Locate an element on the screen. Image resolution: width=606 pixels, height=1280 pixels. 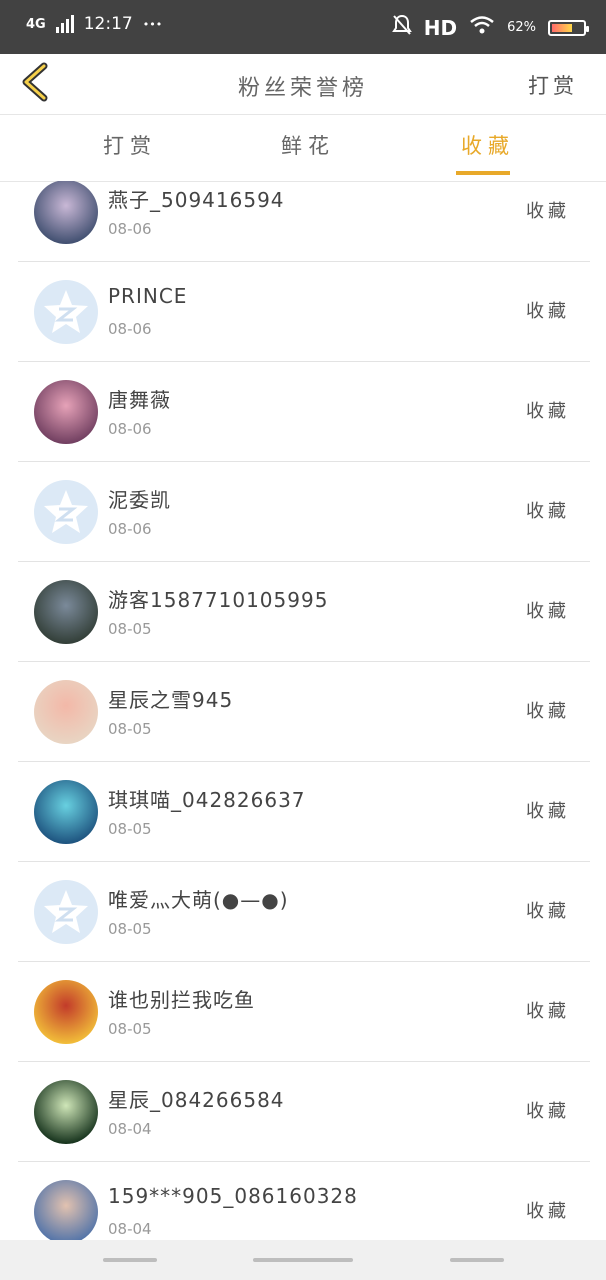
list-item: 159***905_086160328 08-04 收藏 is located at coordinates (304, 1201).